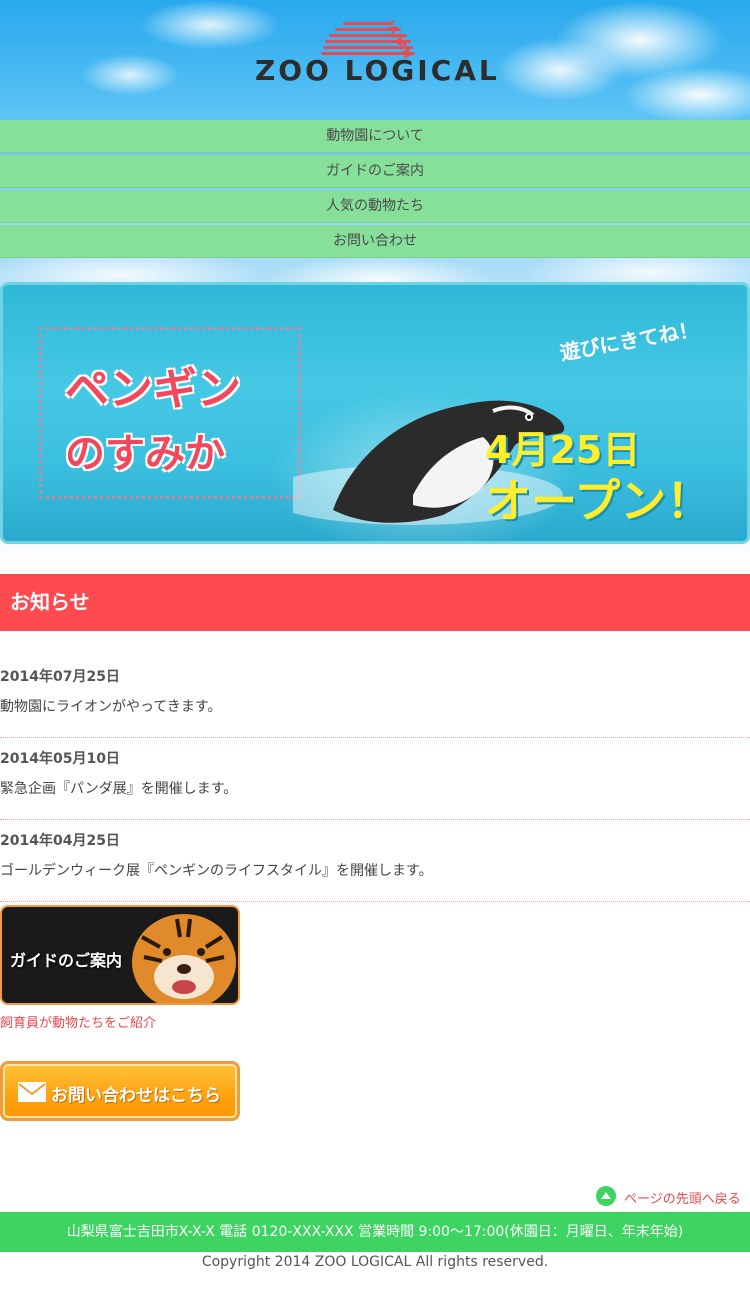  I want to click on hero-title-line1: ペンギン, so click(153, 389).